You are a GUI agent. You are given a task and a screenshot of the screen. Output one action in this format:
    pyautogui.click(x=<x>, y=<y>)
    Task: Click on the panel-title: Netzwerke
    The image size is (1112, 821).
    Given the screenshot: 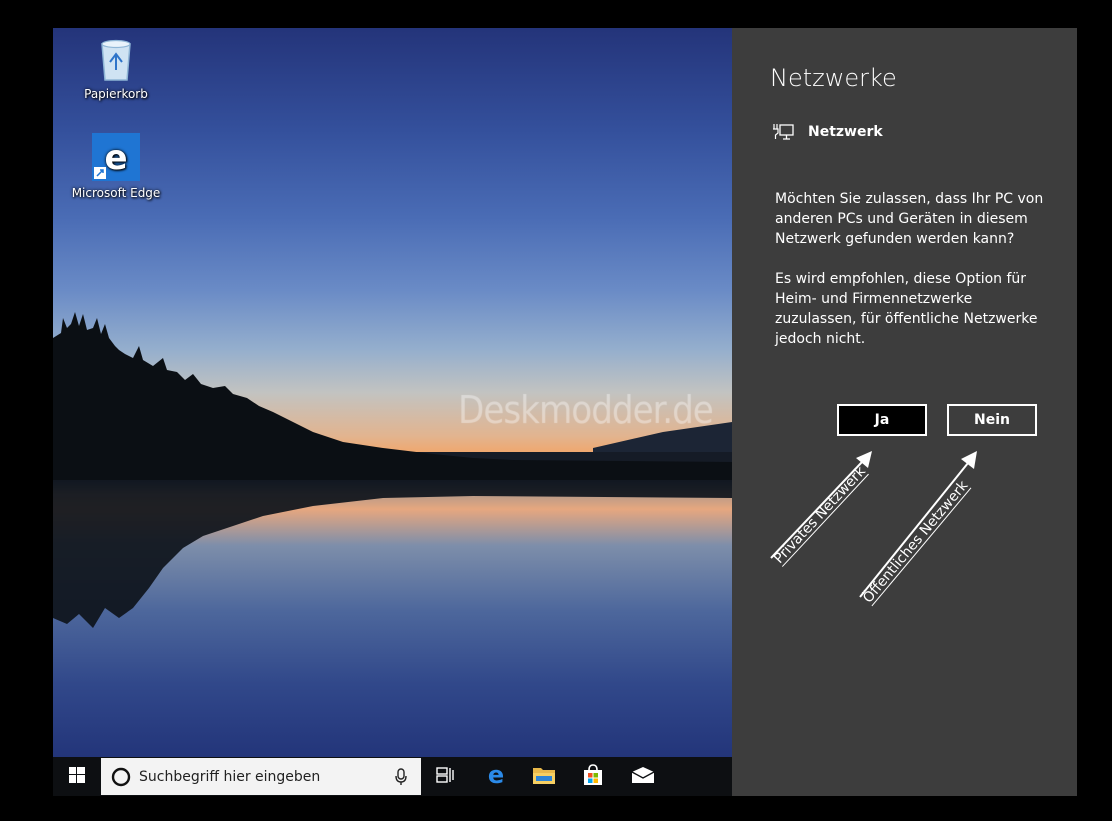 What is the action you would take?
    pyautogui.click(x=833, y=78)
    